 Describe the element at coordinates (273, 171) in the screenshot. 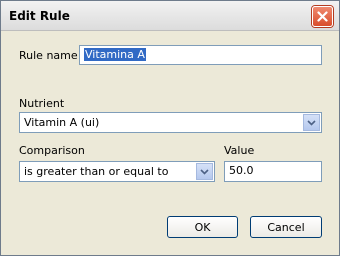

I see `value-input: 50.0` at that location.